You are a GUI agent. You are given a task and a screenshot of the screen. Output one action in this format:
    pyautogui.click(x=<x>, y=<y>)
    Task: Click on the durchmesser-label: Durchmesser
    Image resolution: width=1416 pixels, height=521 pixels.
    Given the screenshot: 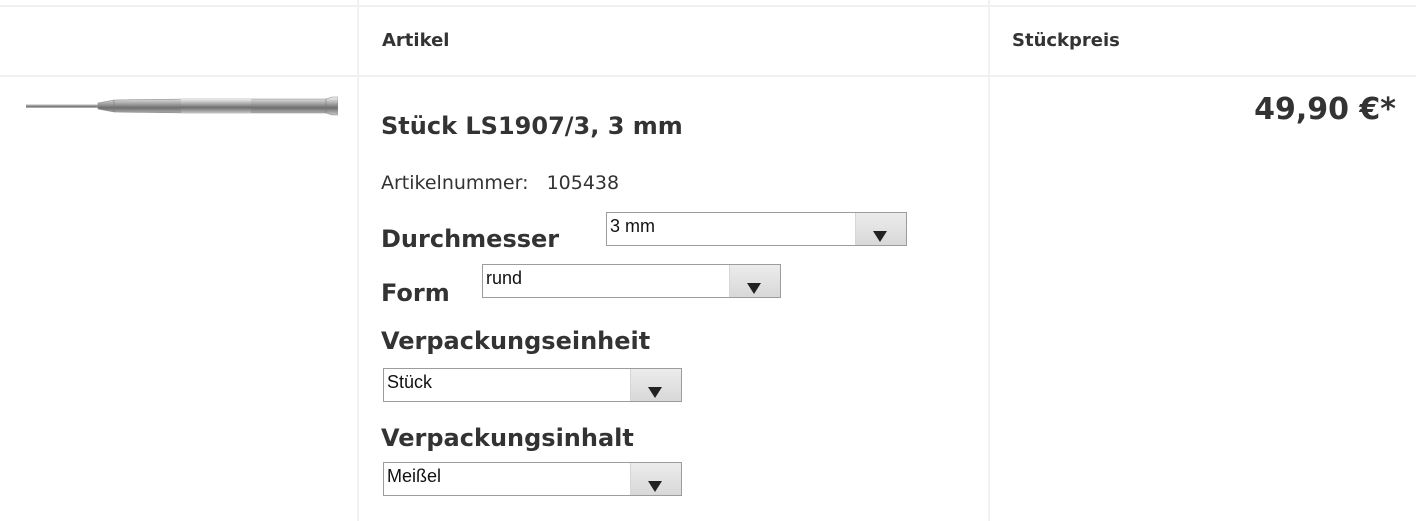 What is the action you would take?
    pyautogui.click(x=470, y=239)
    